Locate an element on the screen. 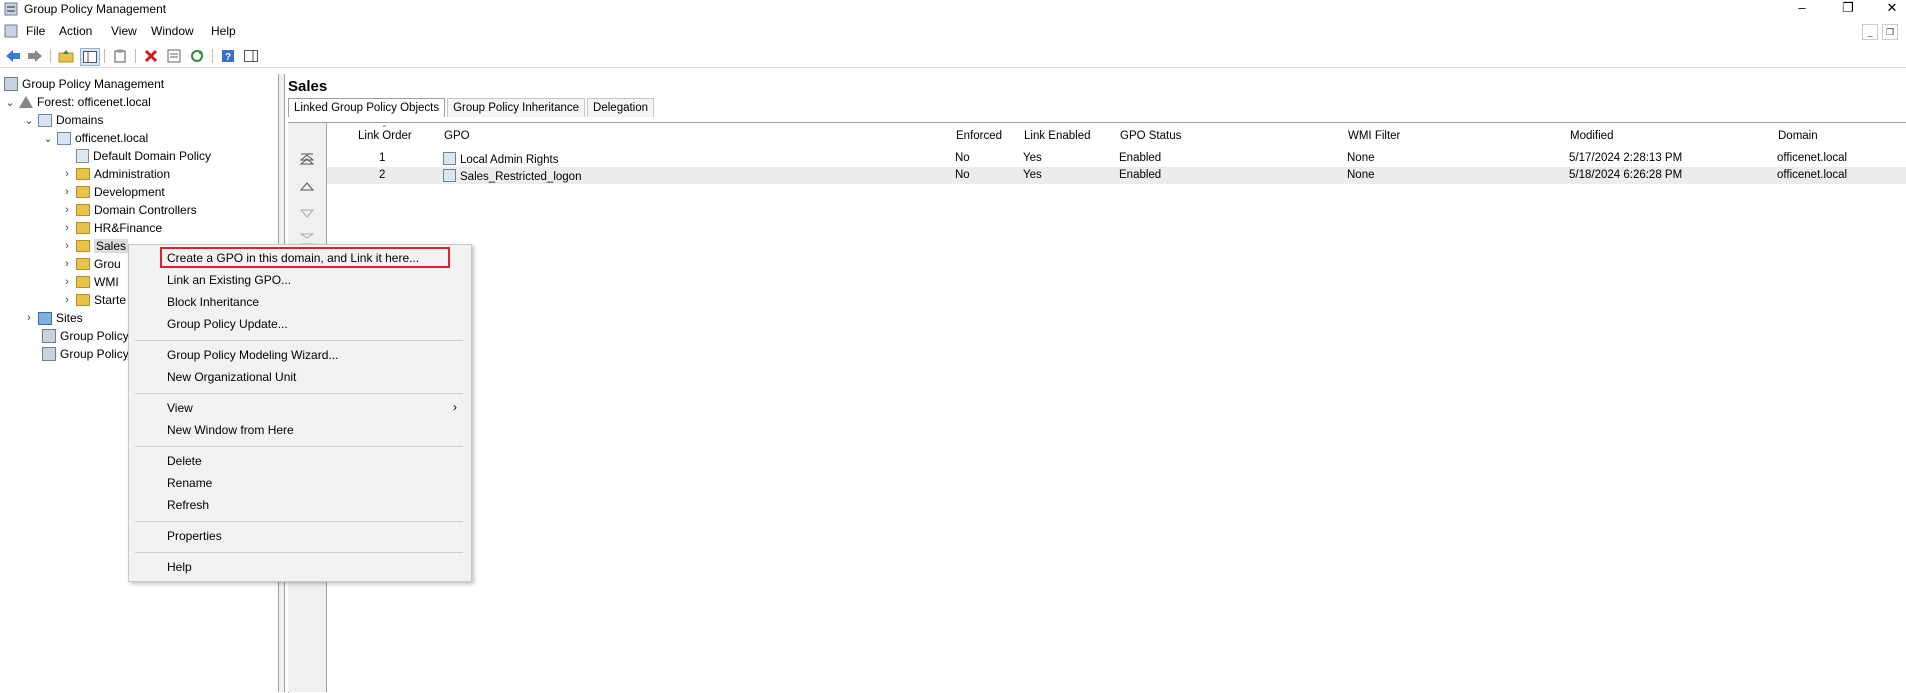  menu-help: Help is located at coordinates (223, 31).